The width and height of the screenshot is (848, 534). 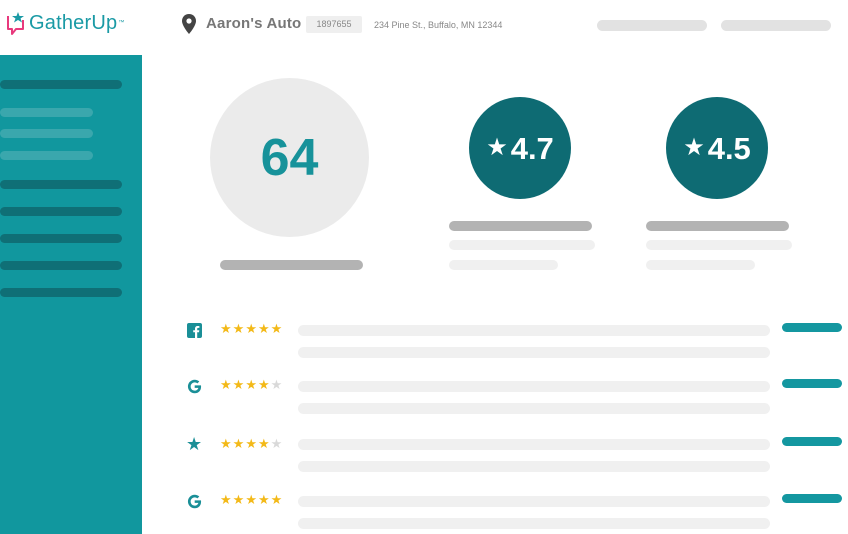 What do you see at coordinates (253, 23) in the screenshot?
I see `location-name: Aaron's Auto` at bounding box center [253, 23].